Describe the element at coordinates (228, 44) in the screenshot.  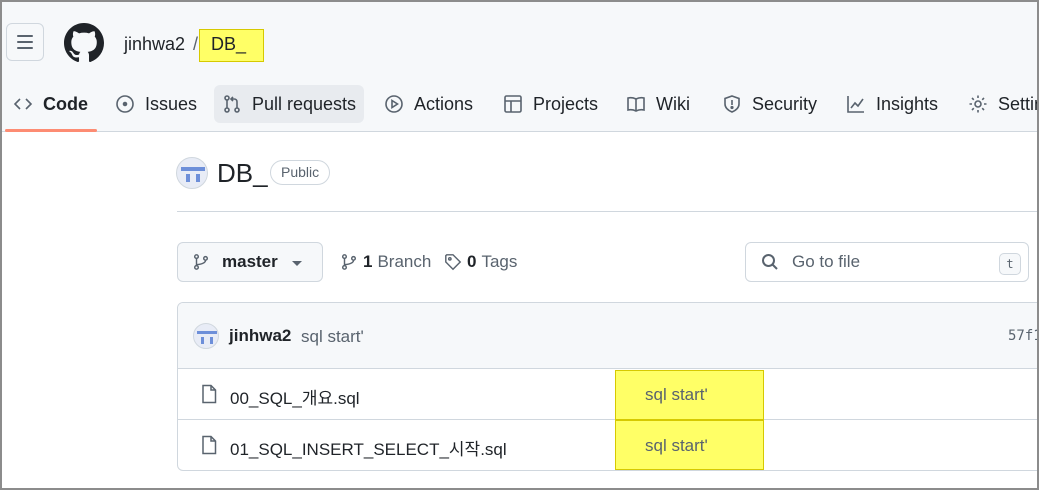
I see `repo-link: DB_` at that location.